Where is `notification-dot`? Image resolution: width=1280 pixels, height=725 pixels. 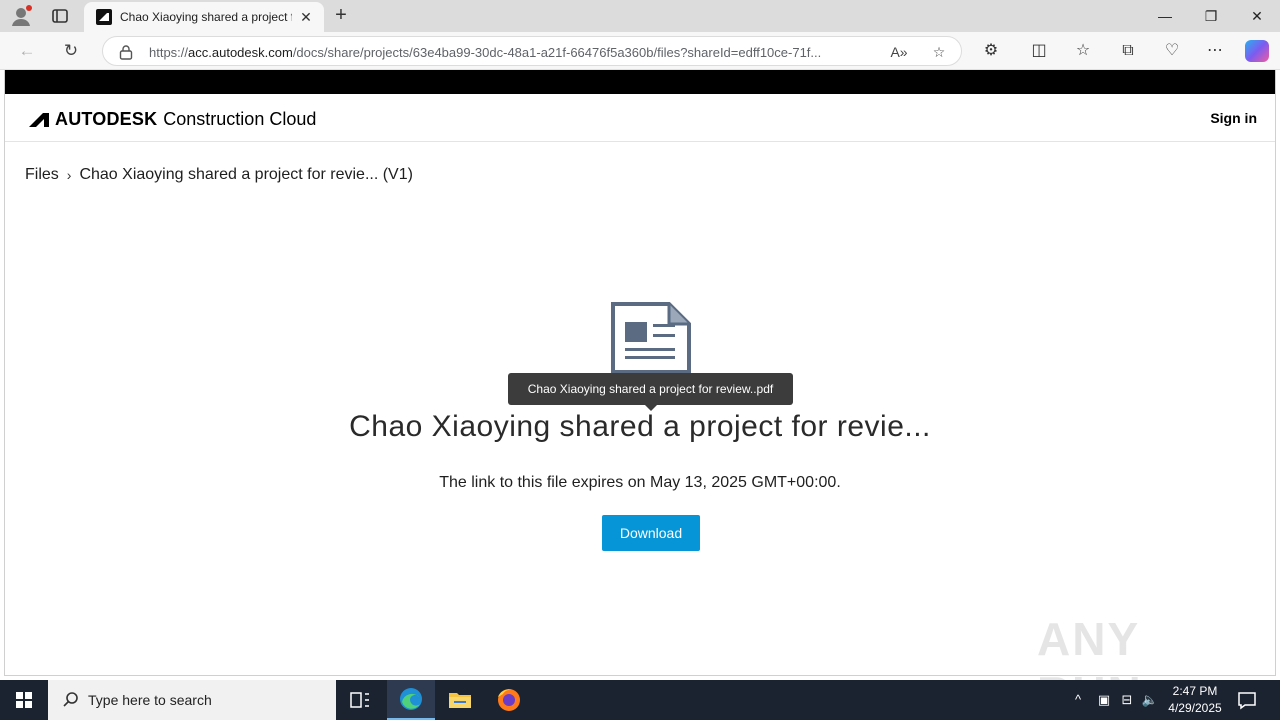 notification-dot is located at coordinates (29, 8).